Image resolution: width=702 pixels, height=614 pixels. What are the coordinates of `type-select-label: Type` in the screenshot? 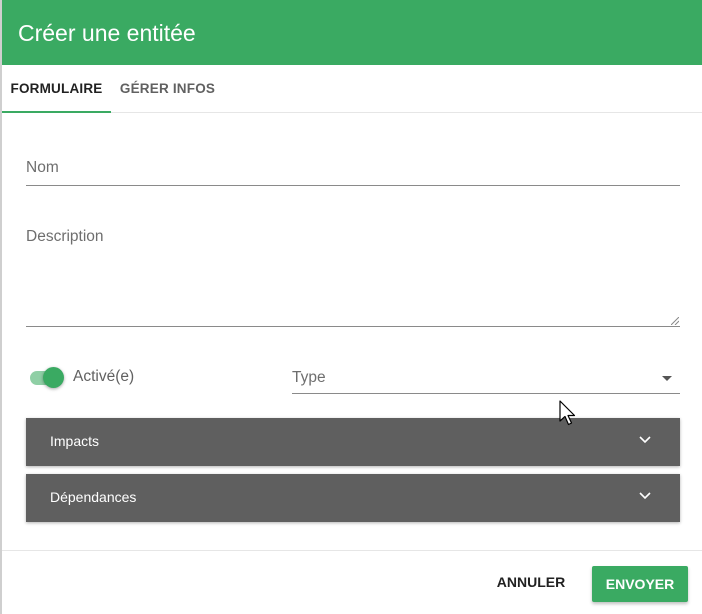 It's located at (309, 377).